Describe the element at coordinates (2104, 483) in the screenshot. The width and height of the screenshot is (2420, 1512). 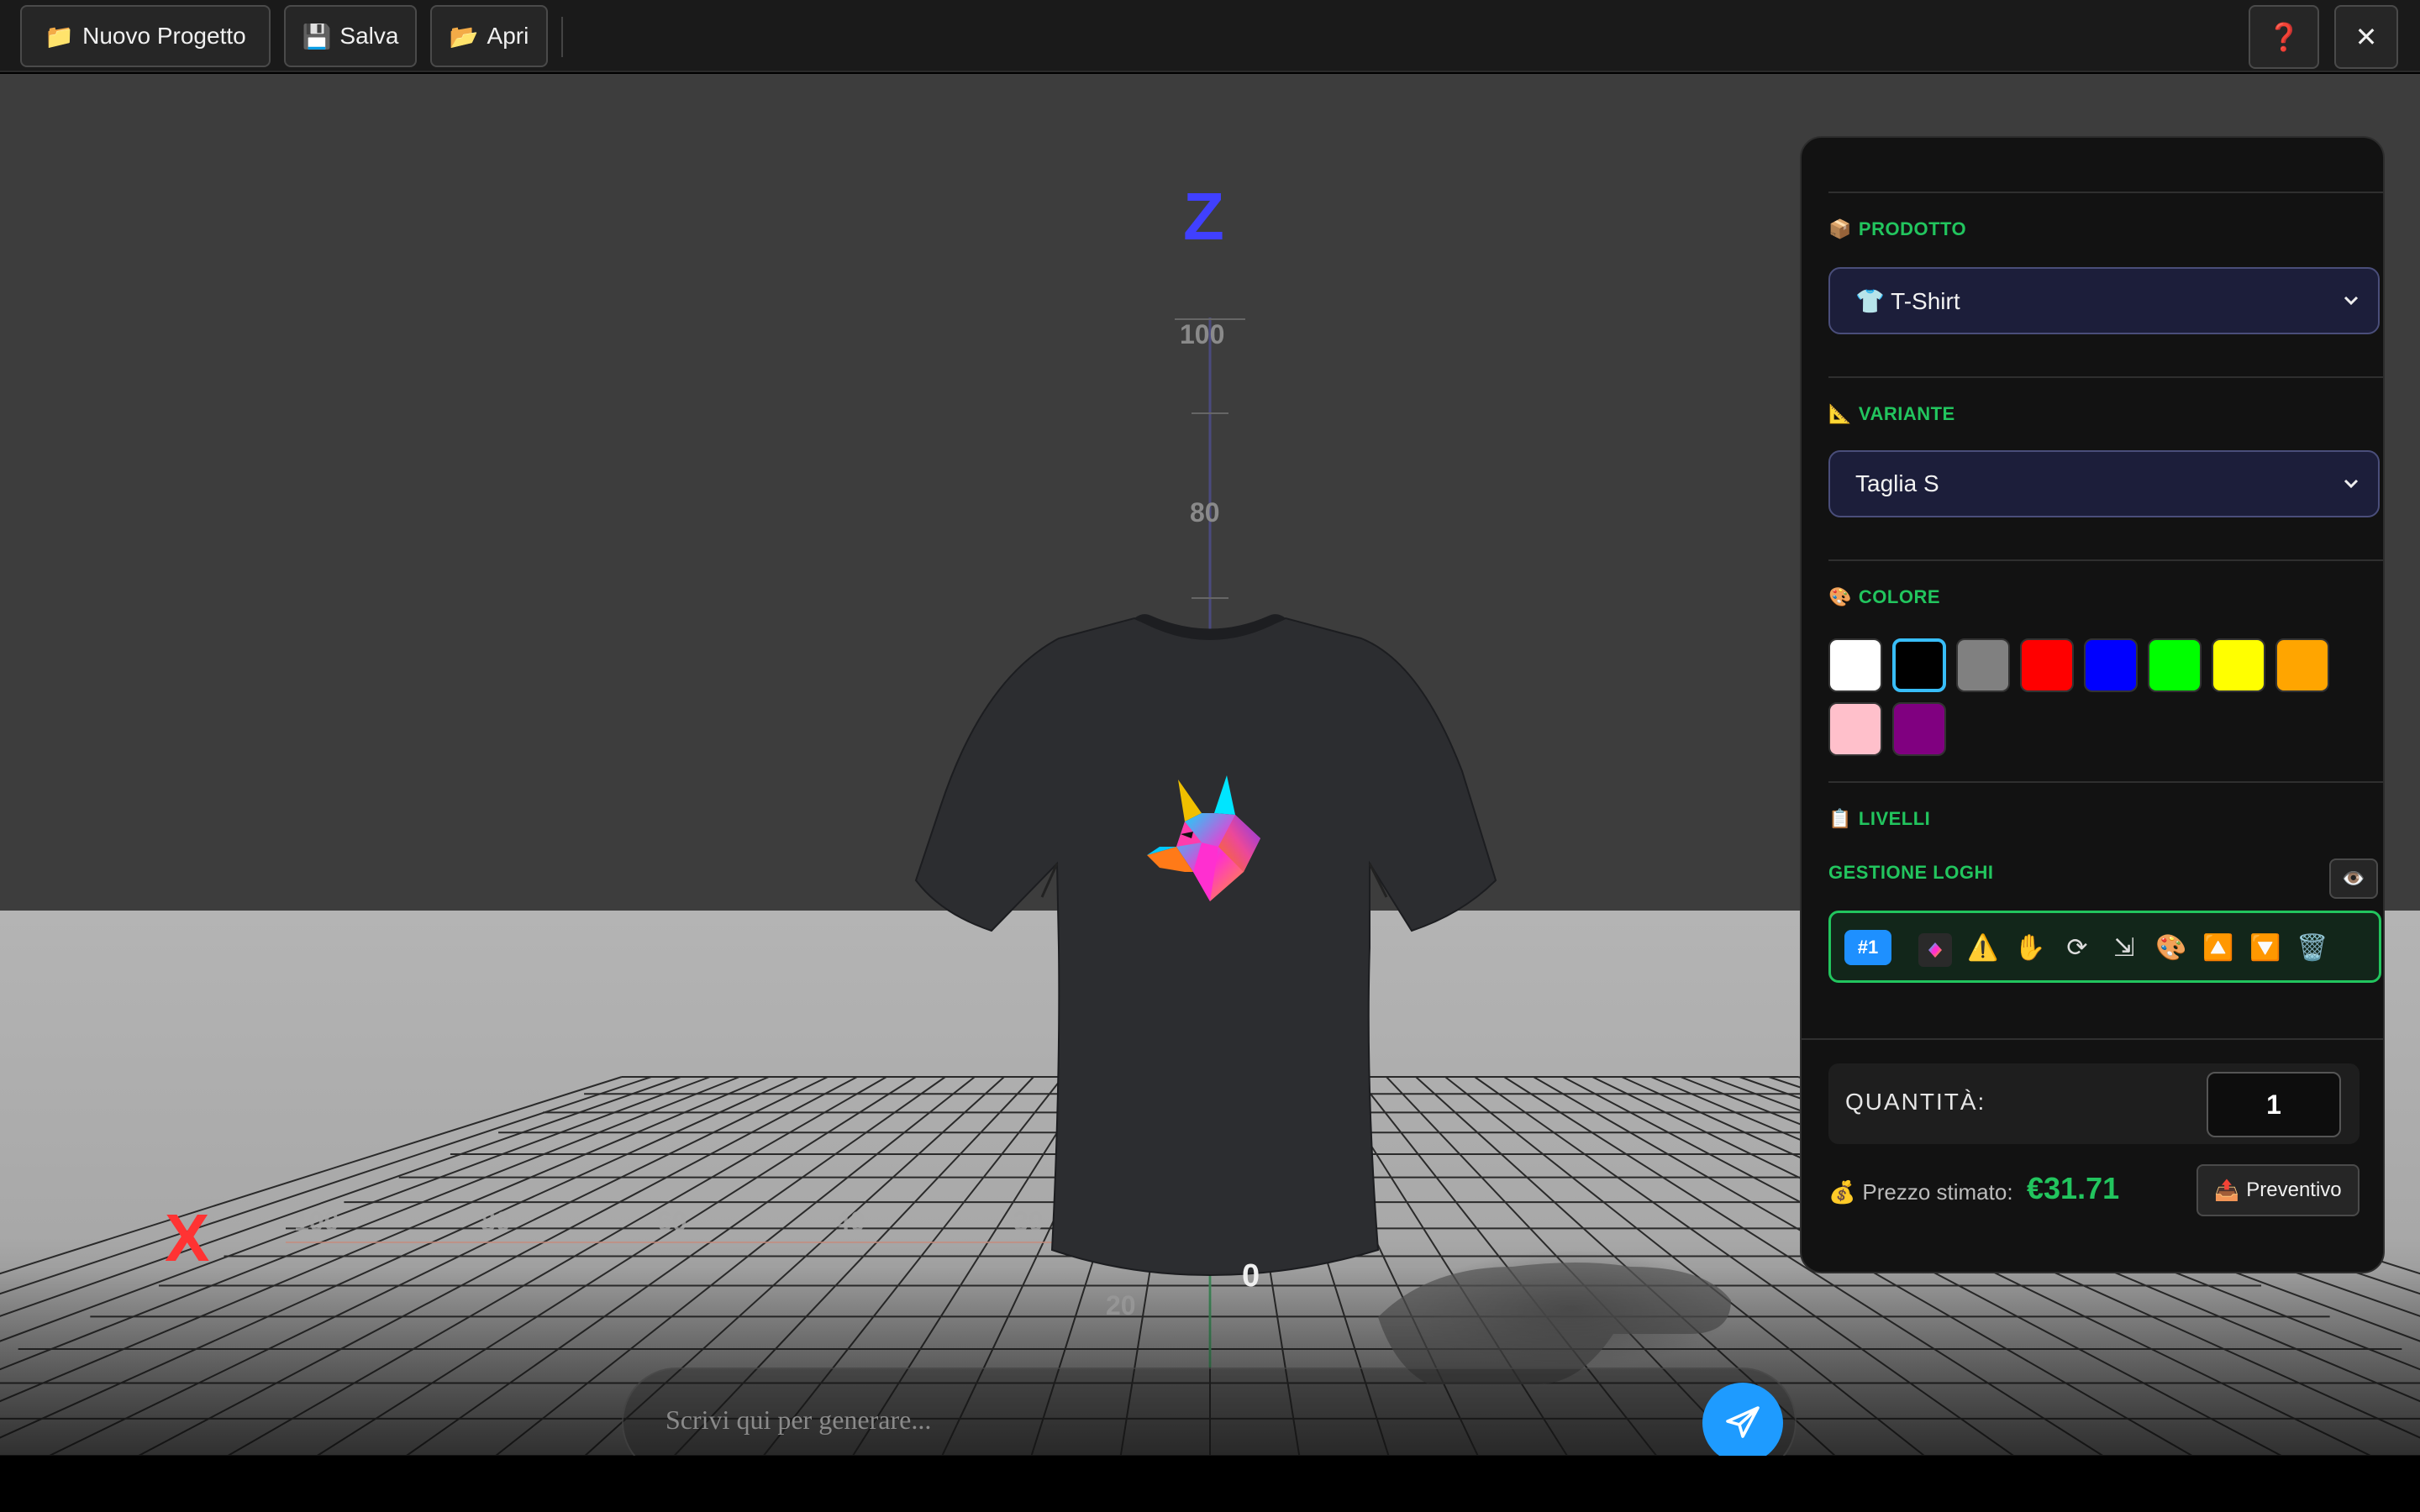
I see `variant-select: Taglia S` at that location.